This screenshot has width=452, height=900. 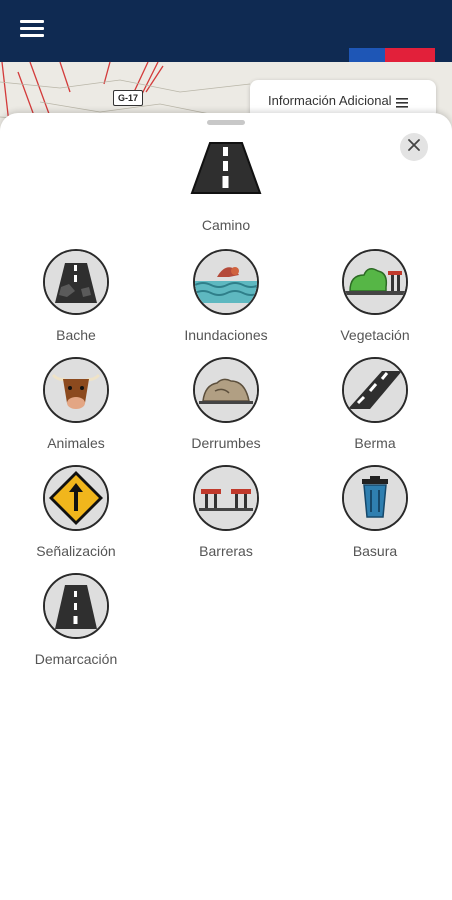 I want to click on category-barreras: Barreras, so click(x=226, y=512).